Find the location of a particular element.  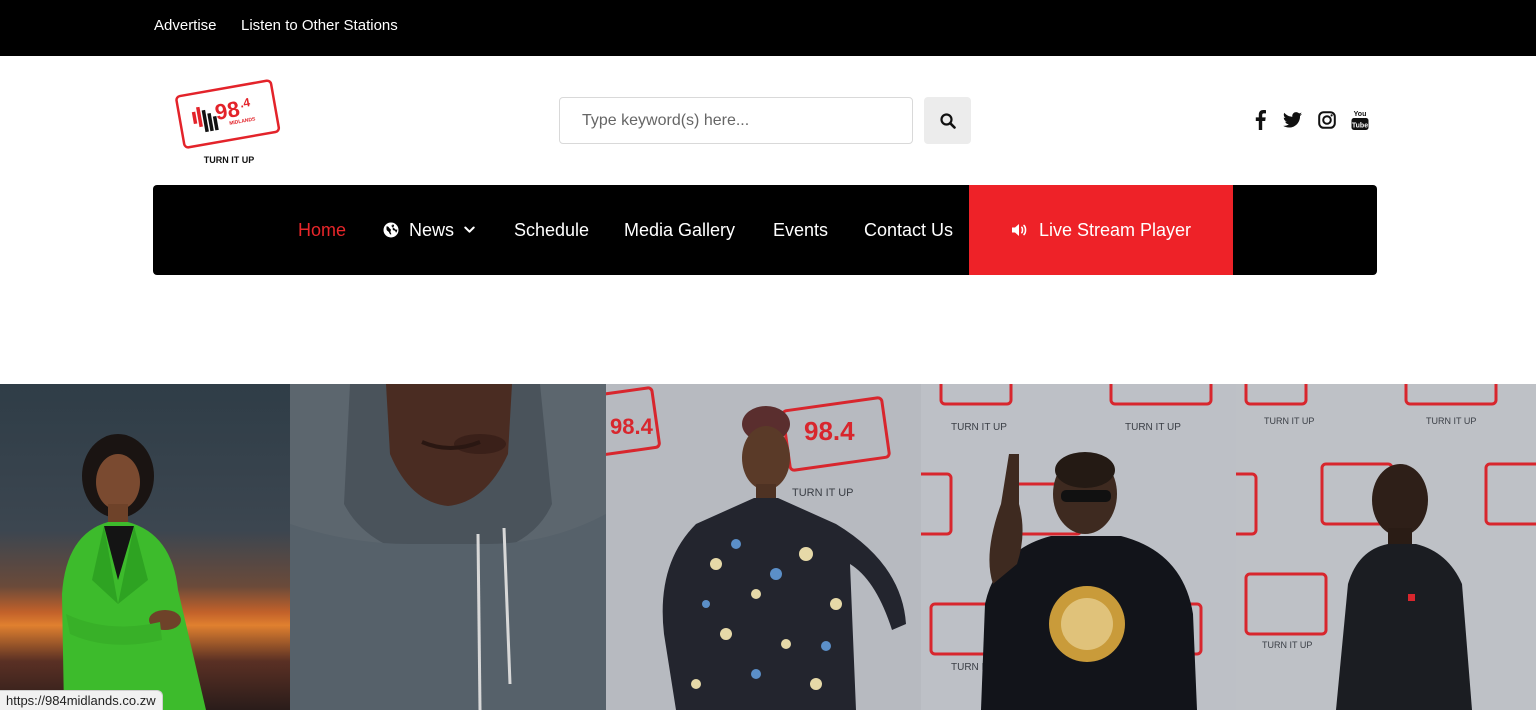

chevron-down-icon is located at coordinates (469, 229).